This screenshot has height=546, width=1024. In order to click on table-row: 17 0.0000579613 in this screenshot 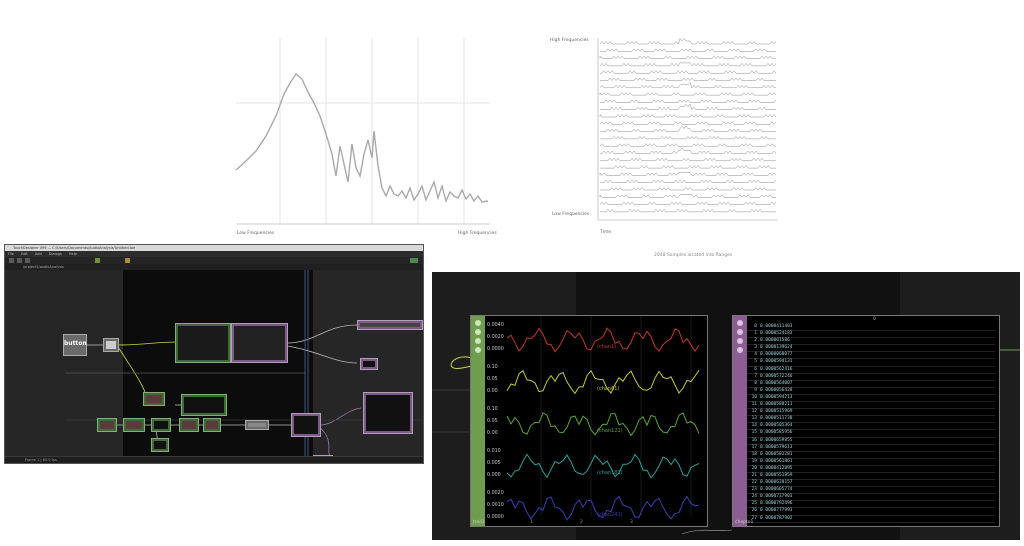, I will do `click(871, 448)`.